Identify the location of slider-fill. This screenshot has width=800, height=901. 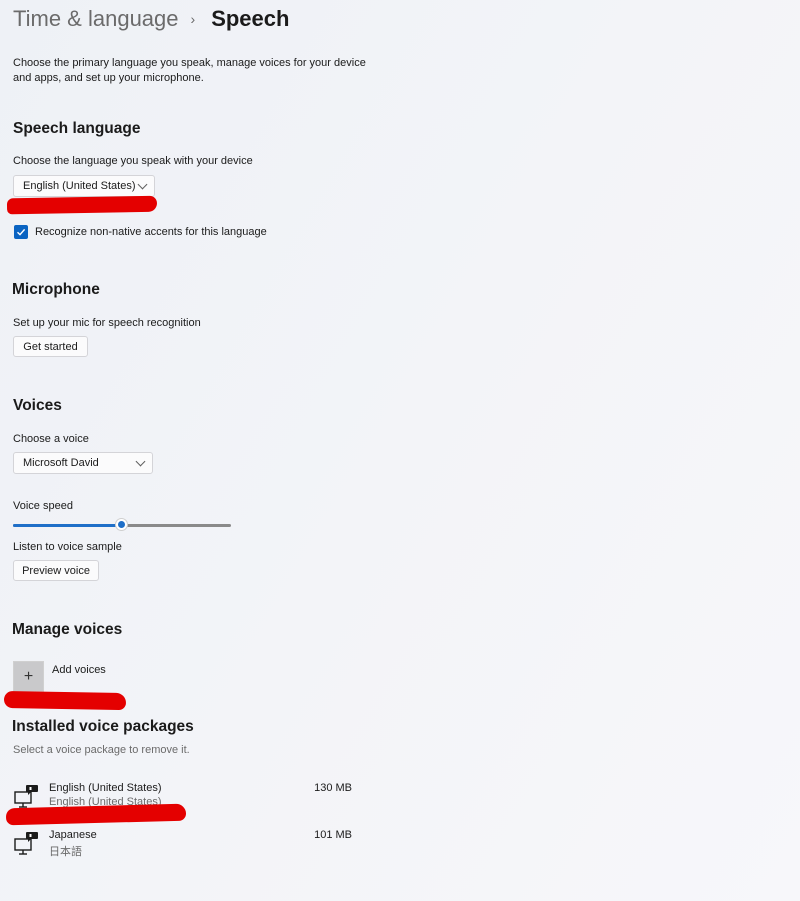
(67, 525).